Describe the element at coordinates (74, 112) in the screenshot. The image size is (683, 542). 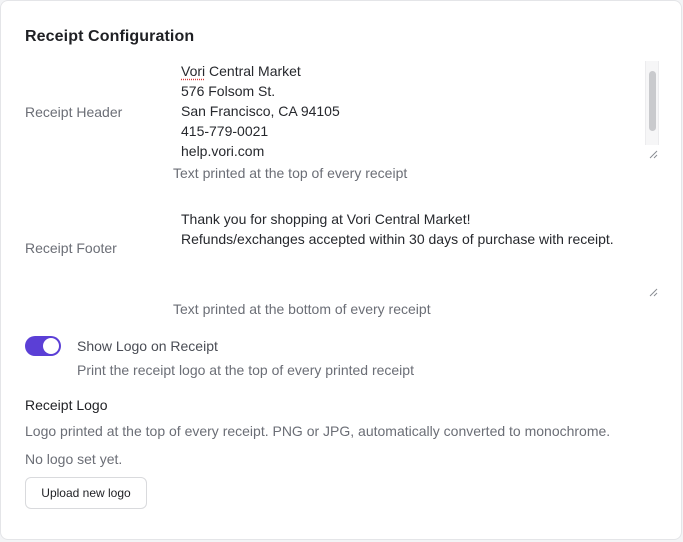
I see `receipt-header-label: Receipt Header` at that location.